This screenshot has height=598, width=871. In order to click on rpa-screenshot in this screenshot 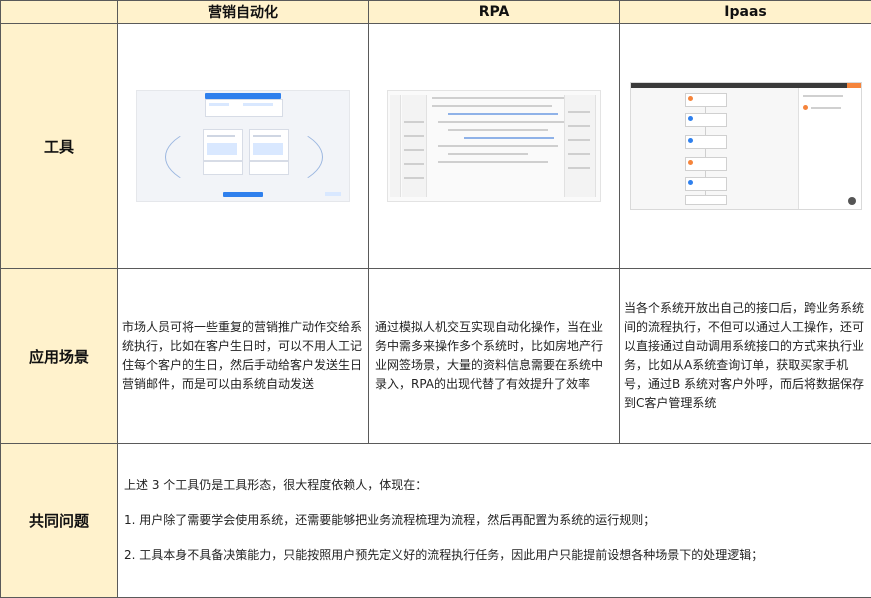, I will do `click(494, 146)`.